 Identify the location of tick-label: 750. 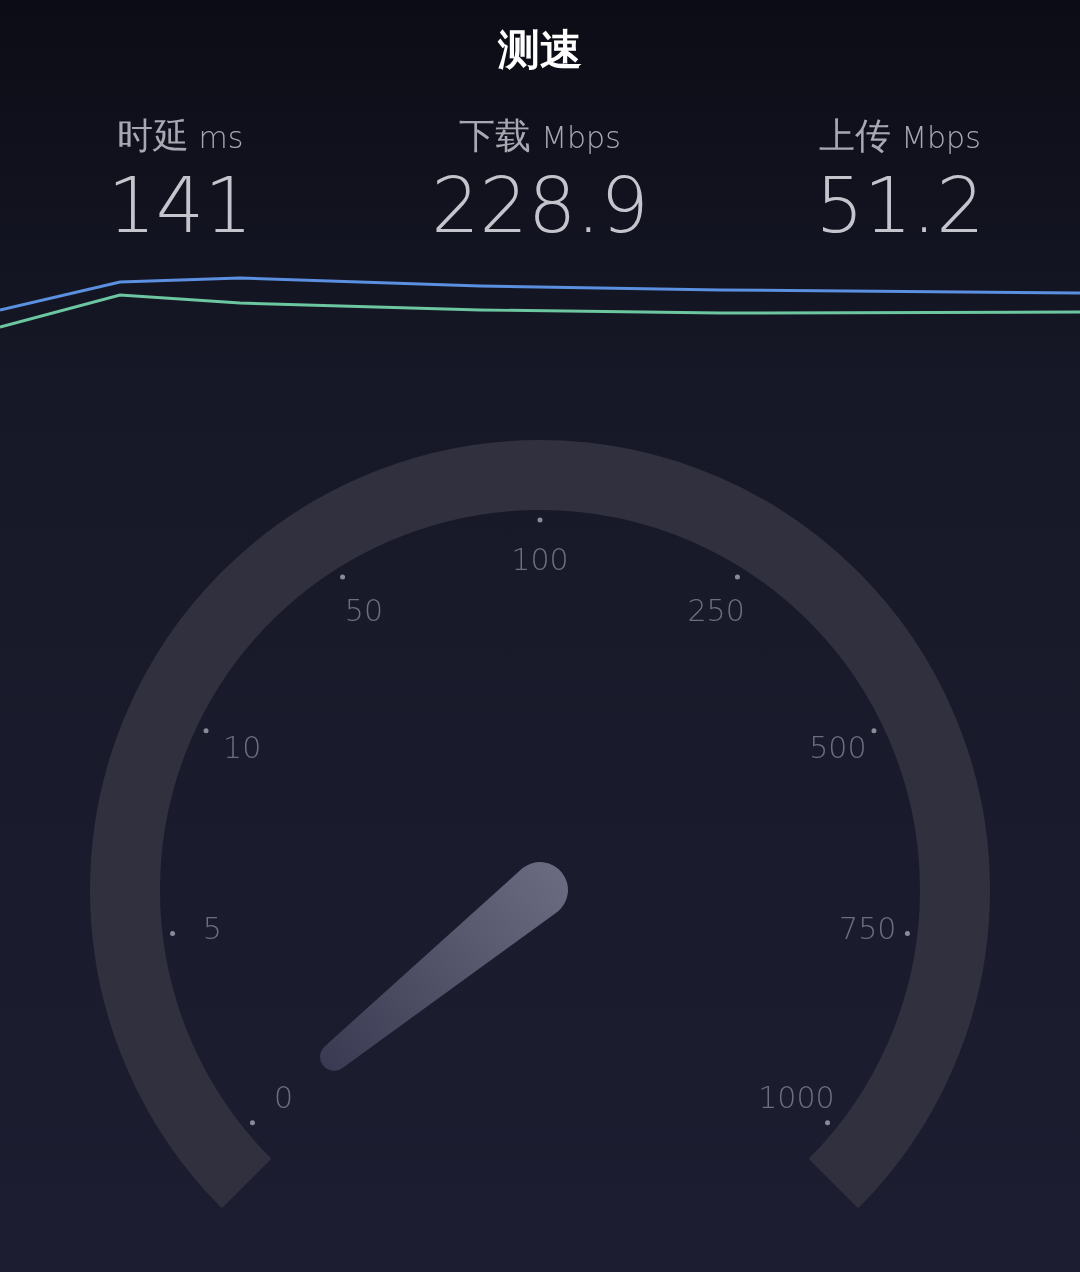
(868, 928).